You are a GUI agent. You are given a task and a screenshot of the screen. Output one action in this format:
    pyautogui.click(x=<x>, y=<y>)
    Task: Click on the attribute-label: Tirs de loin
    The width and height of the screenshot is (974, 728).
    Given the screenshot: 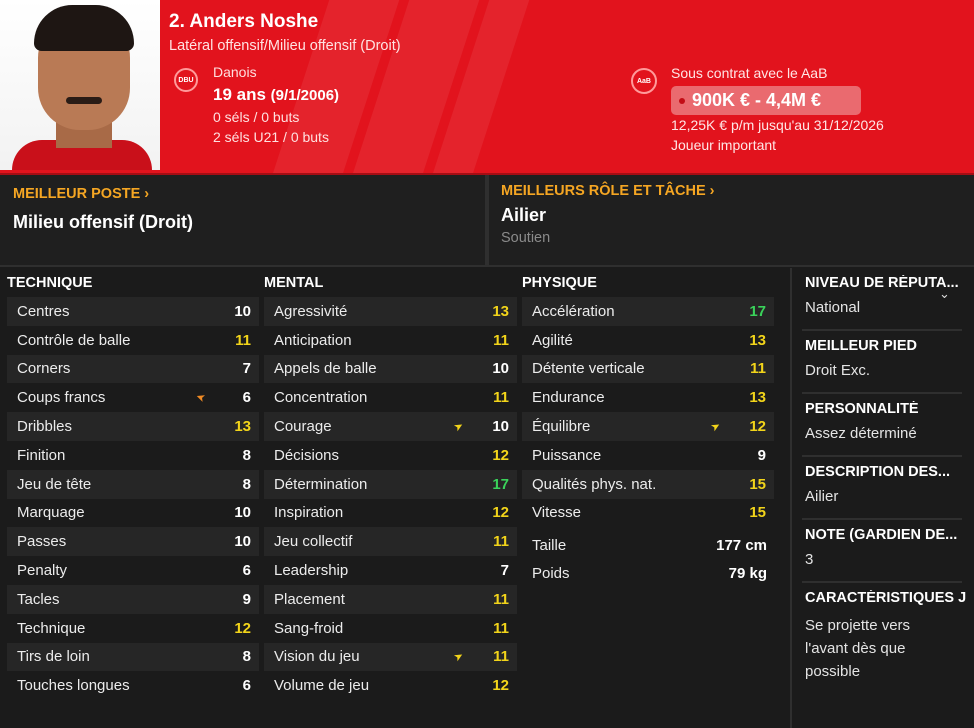 What is the action you would take?
    pyautogui.click(x=53, y=657)
    